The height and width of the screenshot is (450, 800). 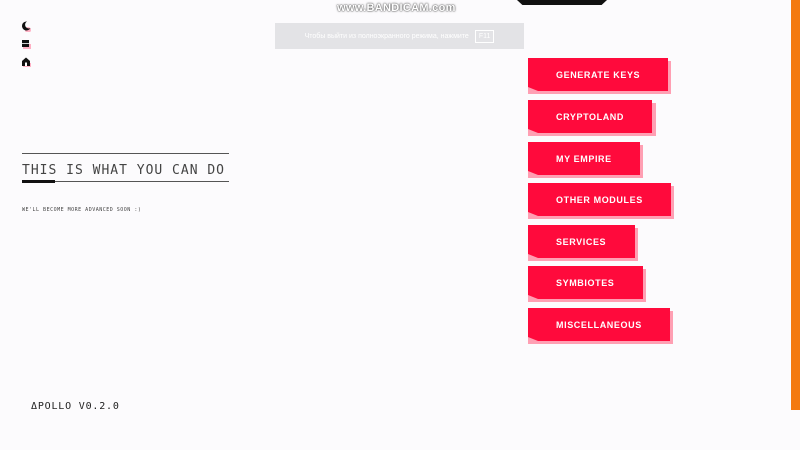 I want to click on heading-accent-bar, so click(x=38, y=181).